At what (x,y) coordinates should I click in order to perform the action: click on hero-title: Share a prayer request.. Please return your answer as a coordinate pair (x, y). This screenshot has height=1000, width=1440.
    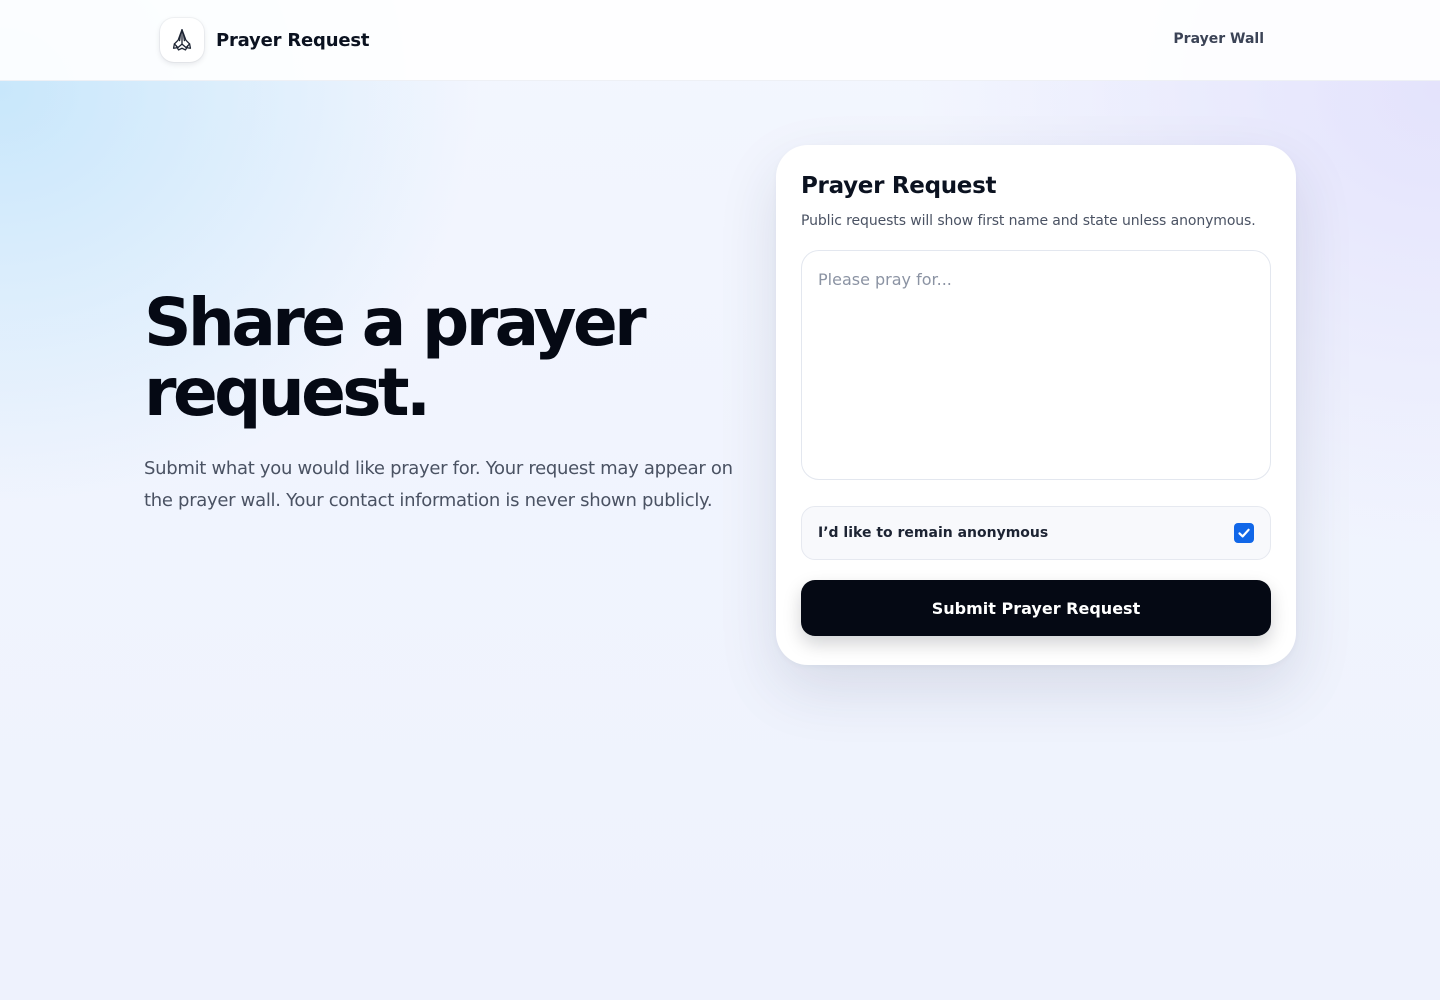
    Looking at the image, I should click on (444, 358).